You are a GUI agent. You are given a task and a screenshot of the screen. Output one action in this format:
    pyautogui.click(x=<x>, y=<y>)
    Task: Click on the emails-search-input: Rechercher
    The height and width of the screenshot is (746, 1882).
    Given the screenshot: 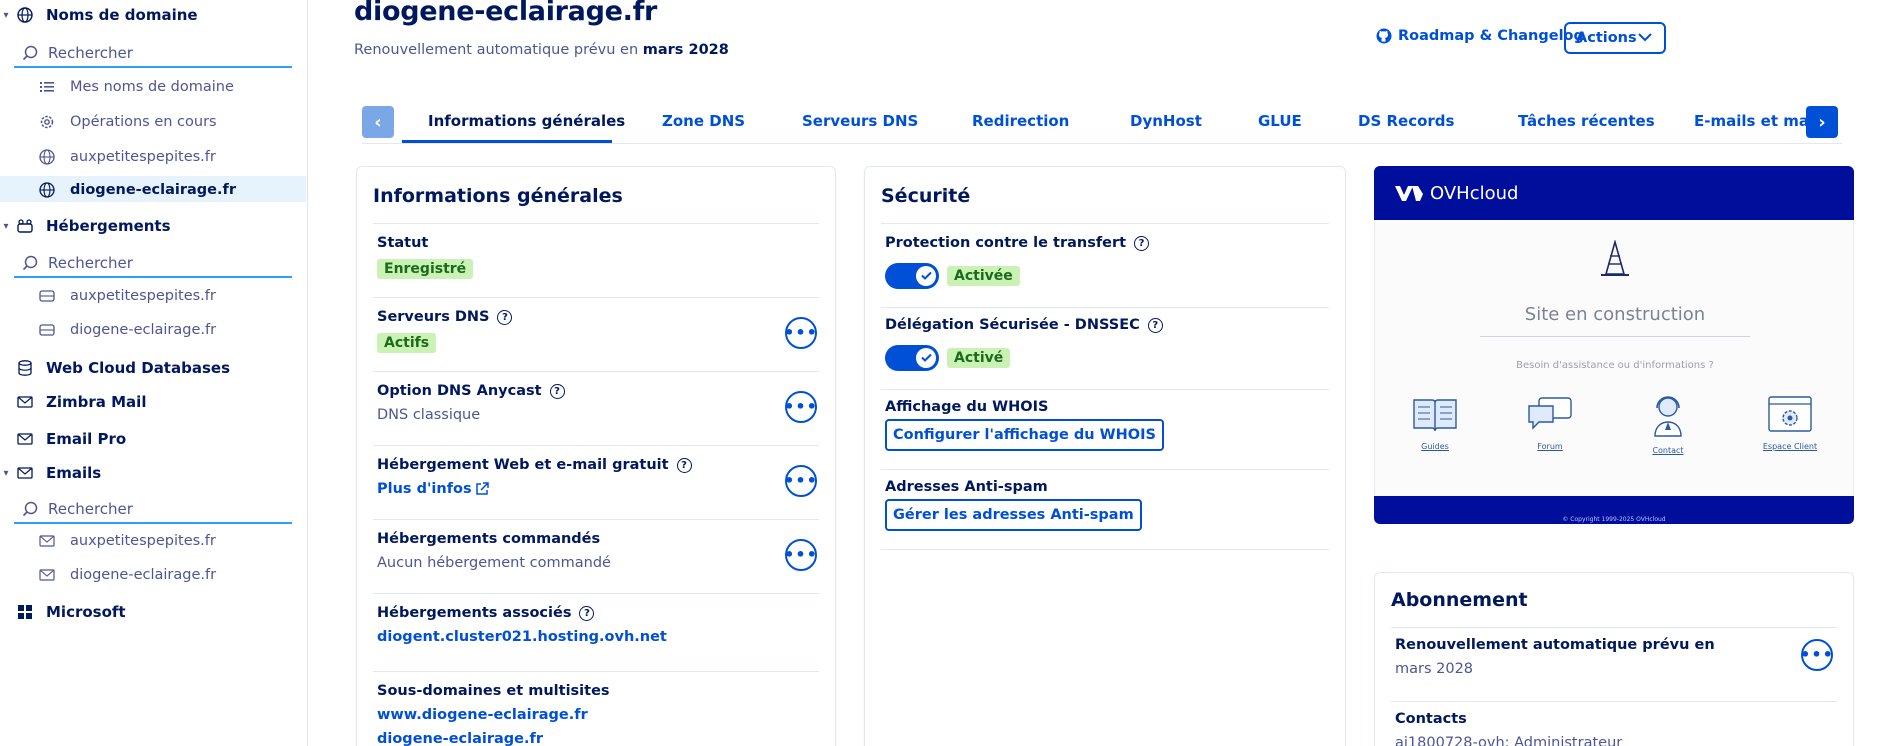 What is the action you would take?
    pyautogui.click(x=153, y=510)
    